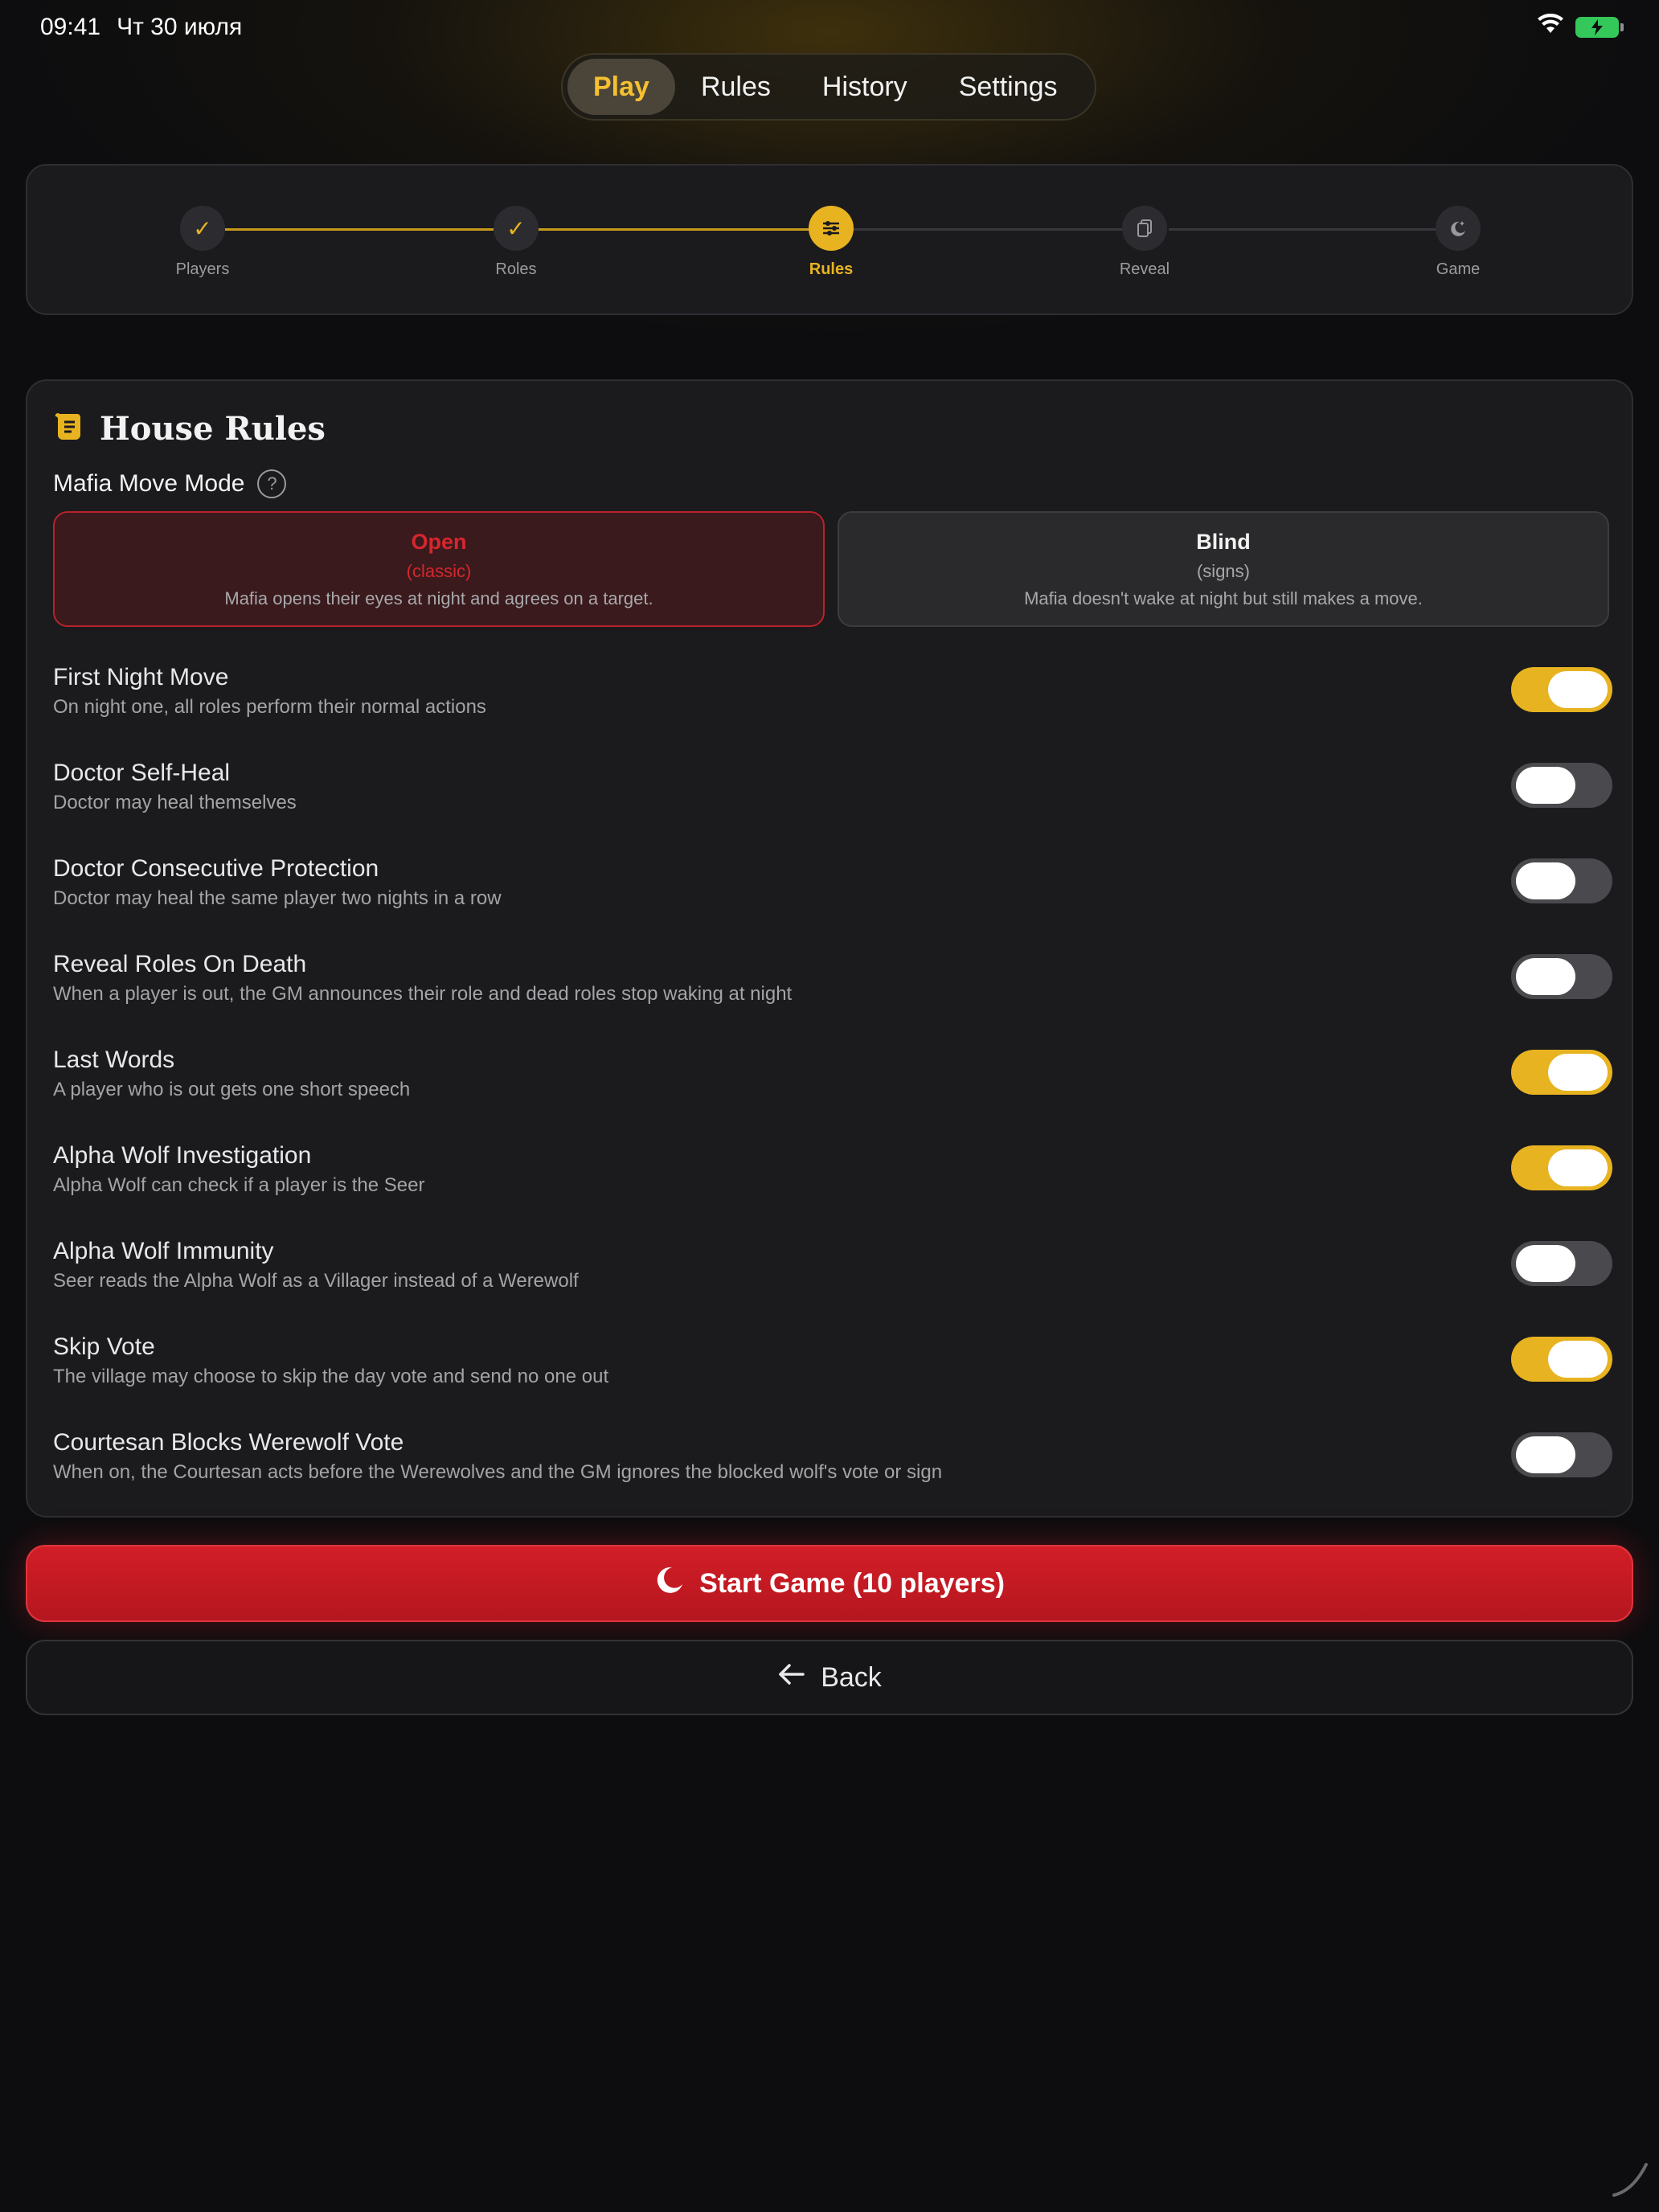 This screenshot has height=2212, width=1659. Describe the element at coordinates (1458, 228) in the screenshot. I see `moon-star-icon` at that location.